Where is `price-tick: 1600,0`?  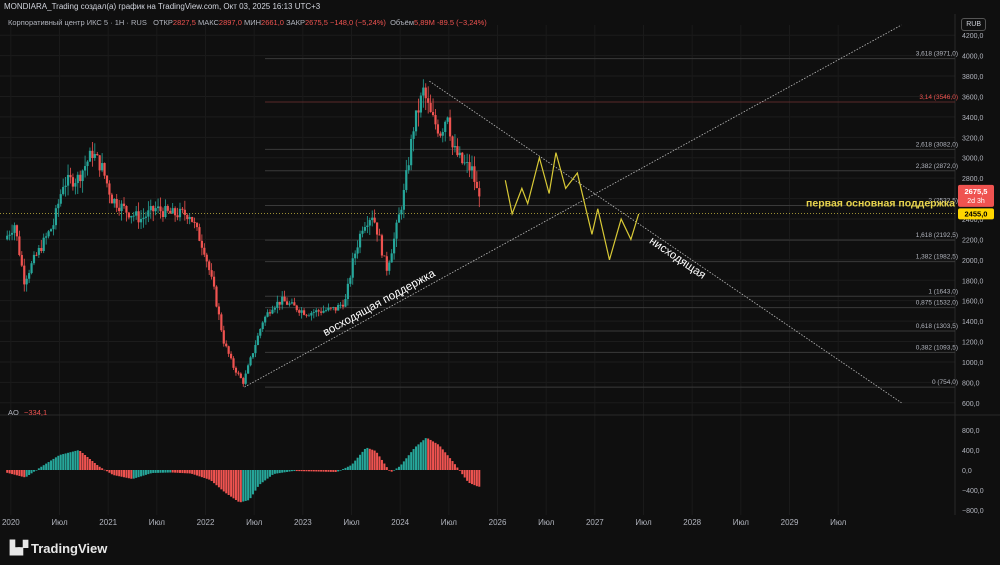 price-tick: 1600,0 is located at coordinates (973, 302).